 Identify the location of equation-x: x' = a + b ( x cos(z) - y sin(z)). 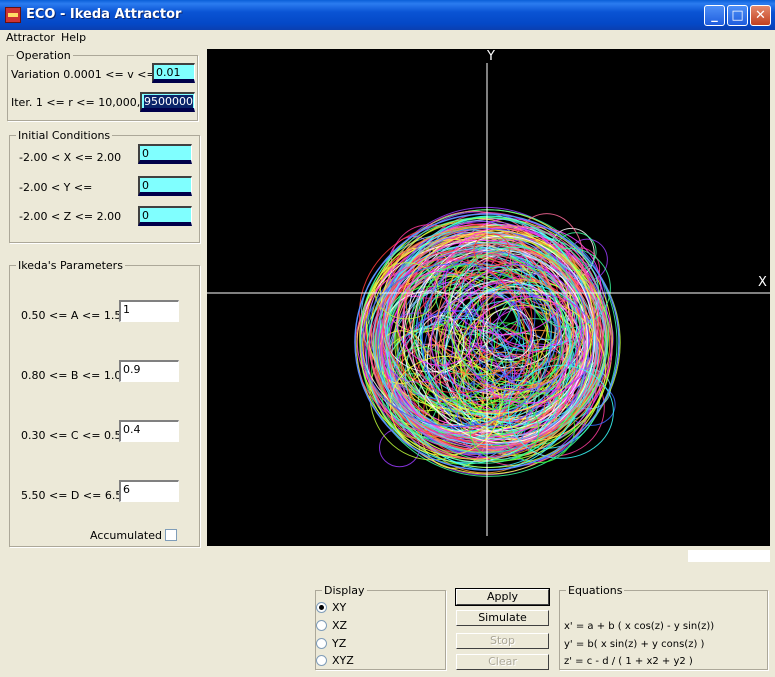
(639, 626).